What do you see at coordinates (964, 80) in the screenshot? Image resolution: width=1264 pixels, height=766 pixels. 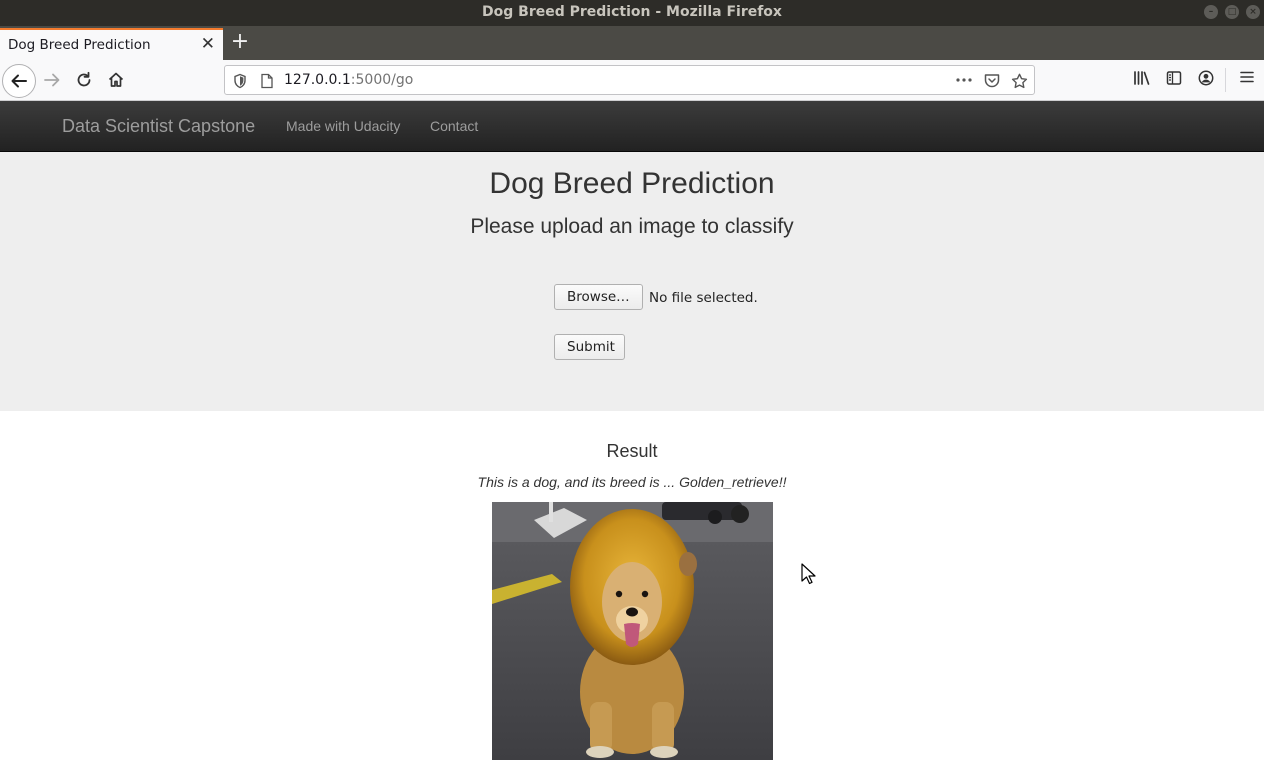 I see `page-actions-icon` at bounding box center [964, 80].